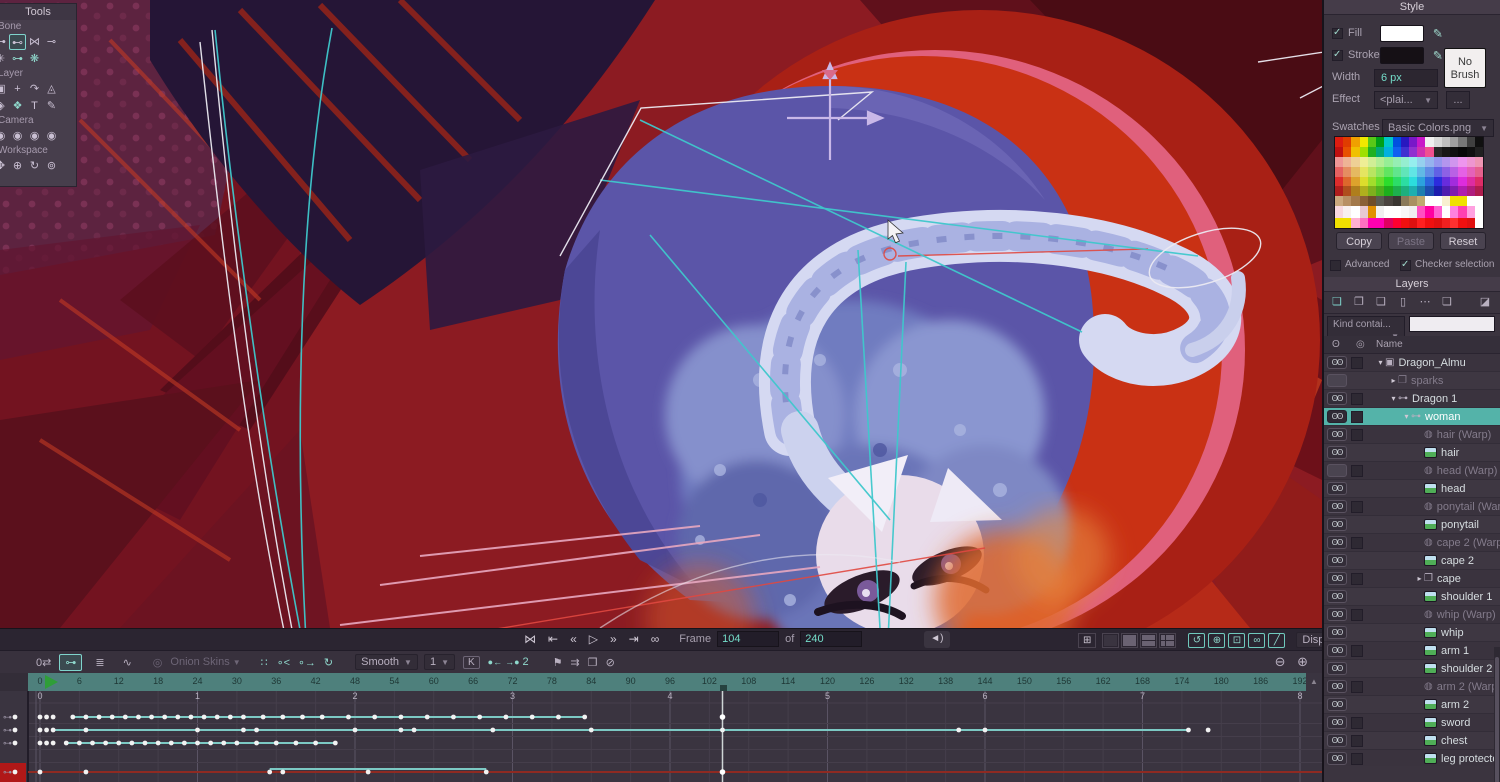  What do you see at coordinates (655, 639) in the screenshot?
I see `play-loop-icon: ∞` at bounding box center [655, 639].